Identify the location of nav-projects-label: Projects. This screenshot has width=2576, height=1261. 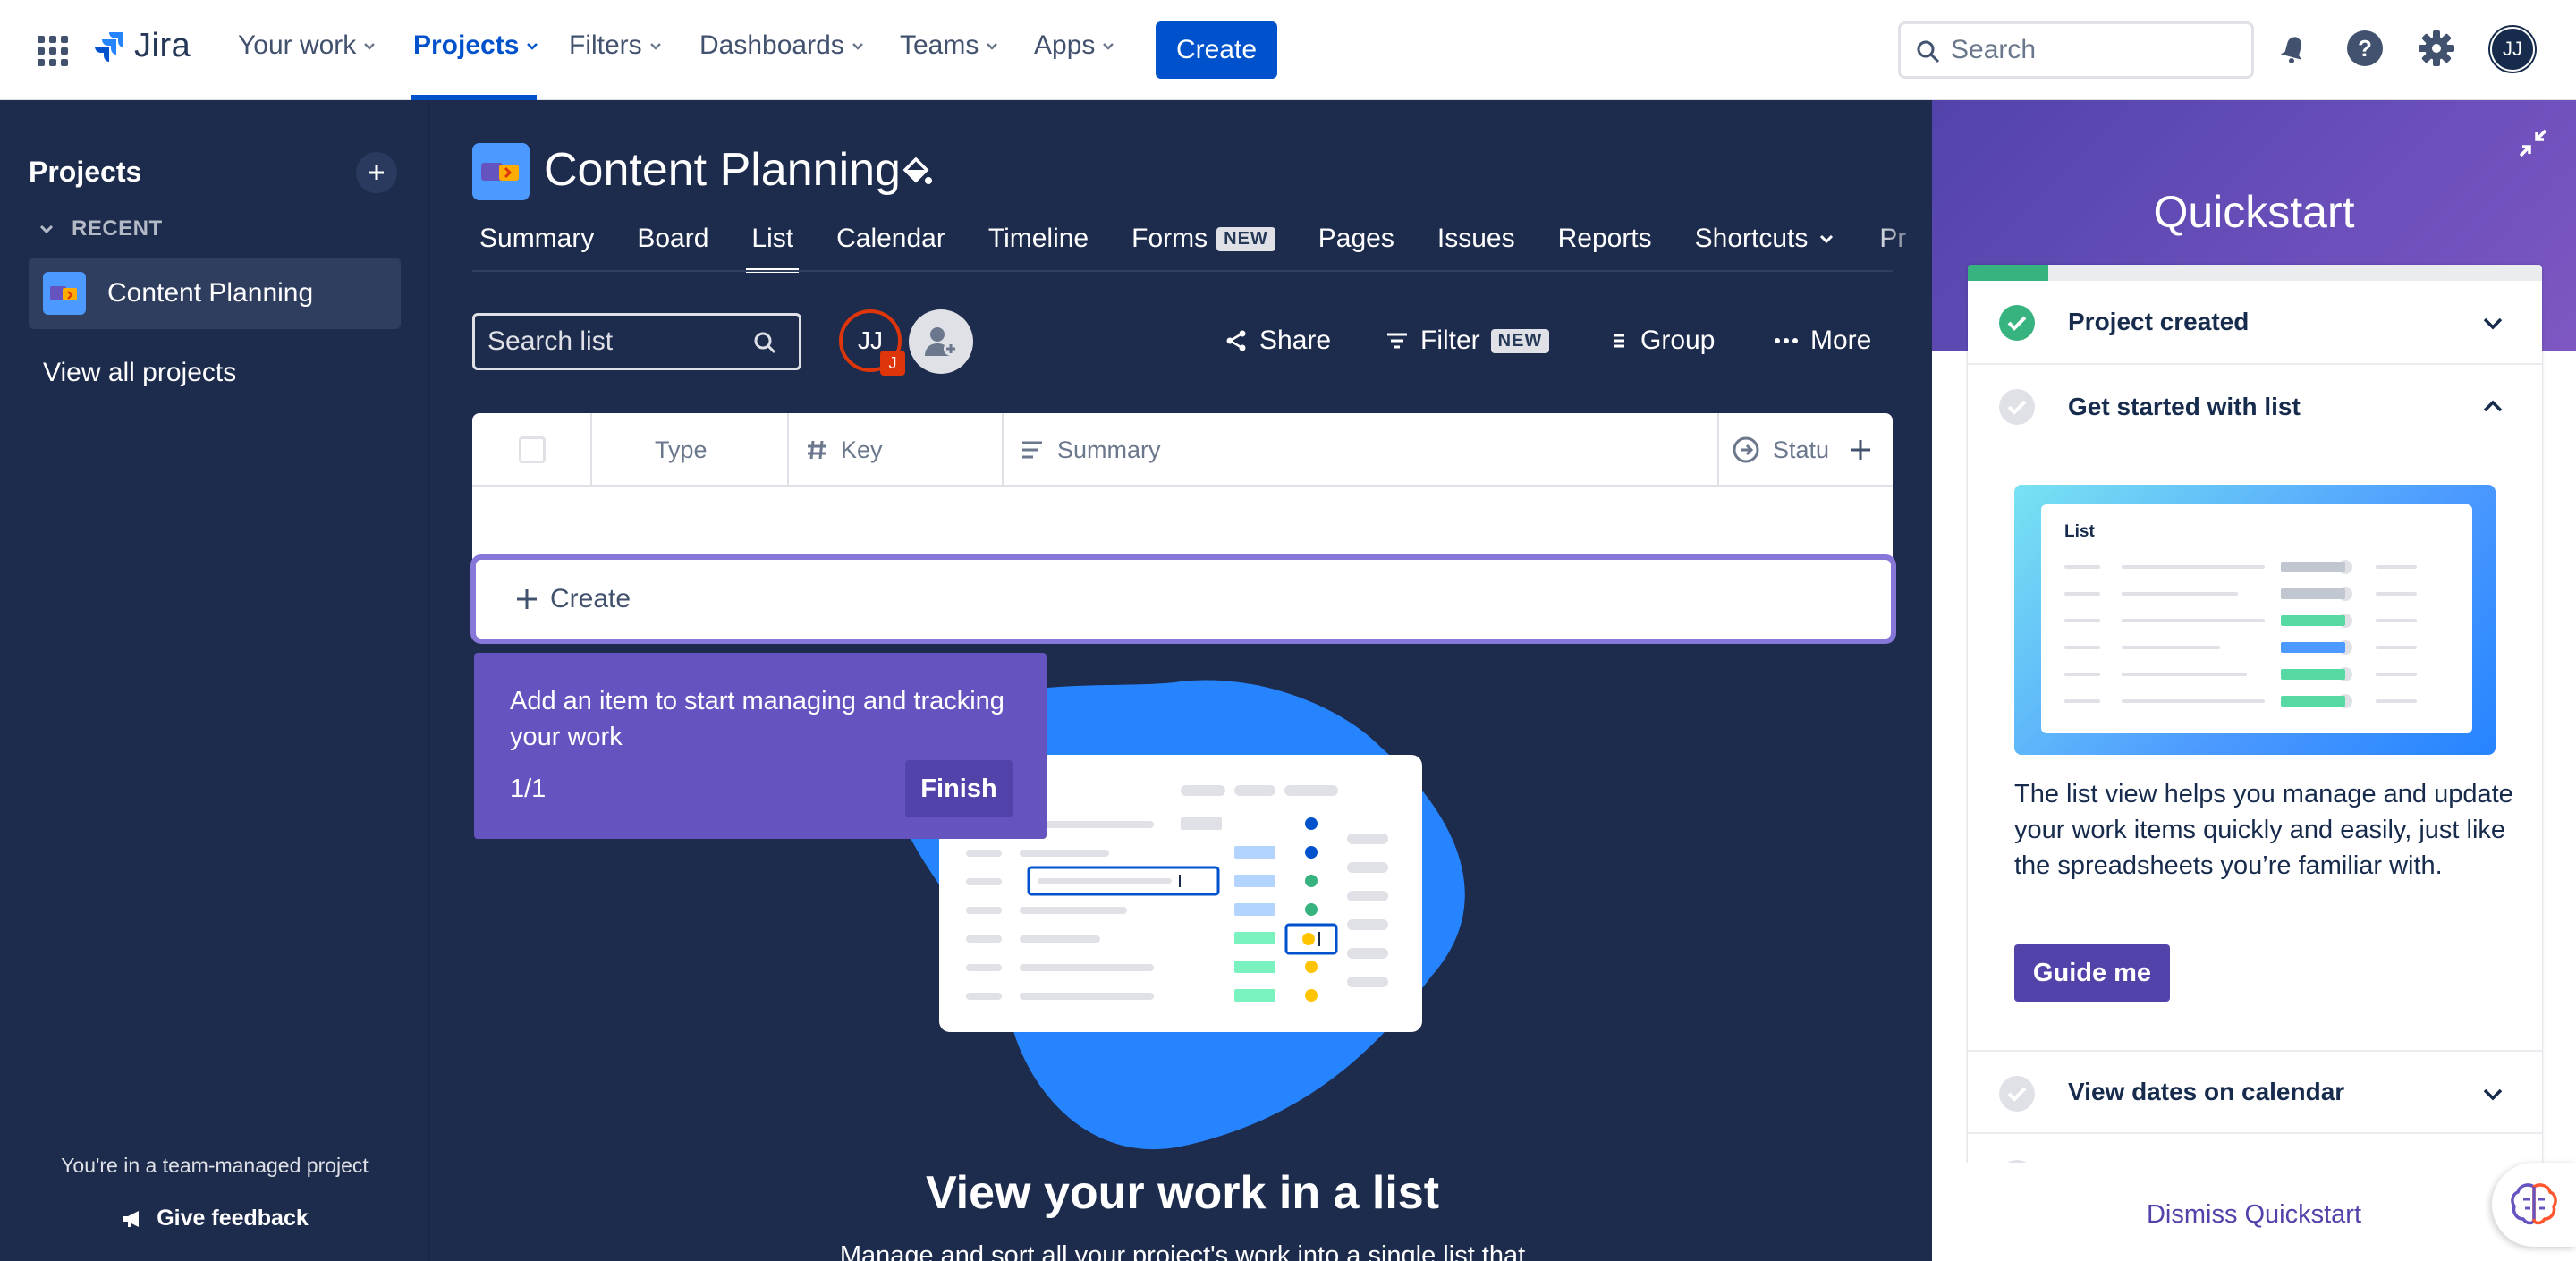
(466, 45).